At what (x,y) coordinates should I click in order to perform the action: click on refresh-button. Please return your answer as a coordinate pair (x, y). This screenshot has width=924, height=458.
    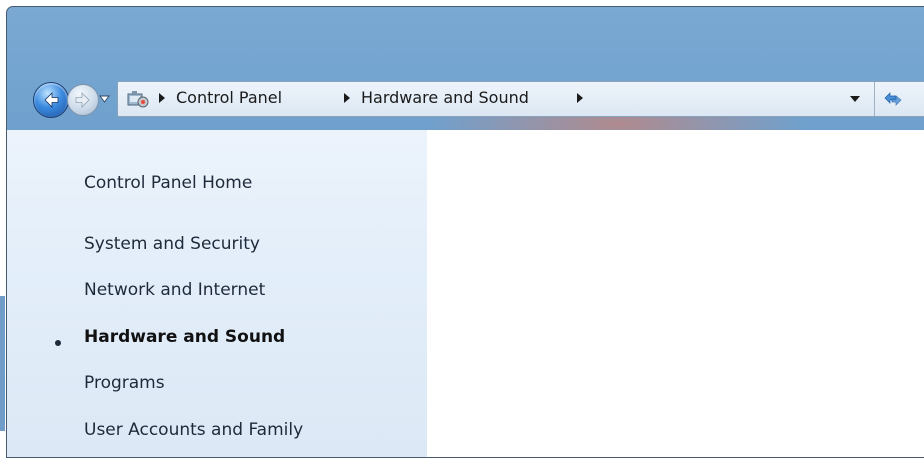
    Looking at the image, I should click on (899, 99).